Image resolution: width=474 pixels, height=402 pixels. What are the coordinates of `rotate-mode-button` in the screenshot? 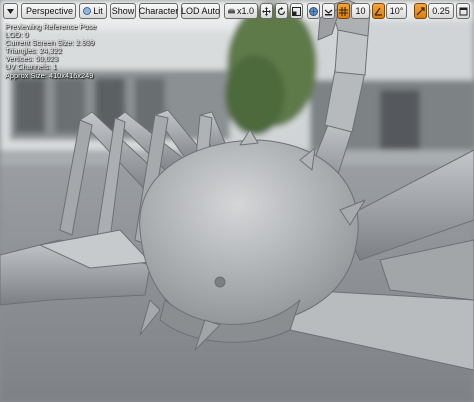 It's located at (281, 11).